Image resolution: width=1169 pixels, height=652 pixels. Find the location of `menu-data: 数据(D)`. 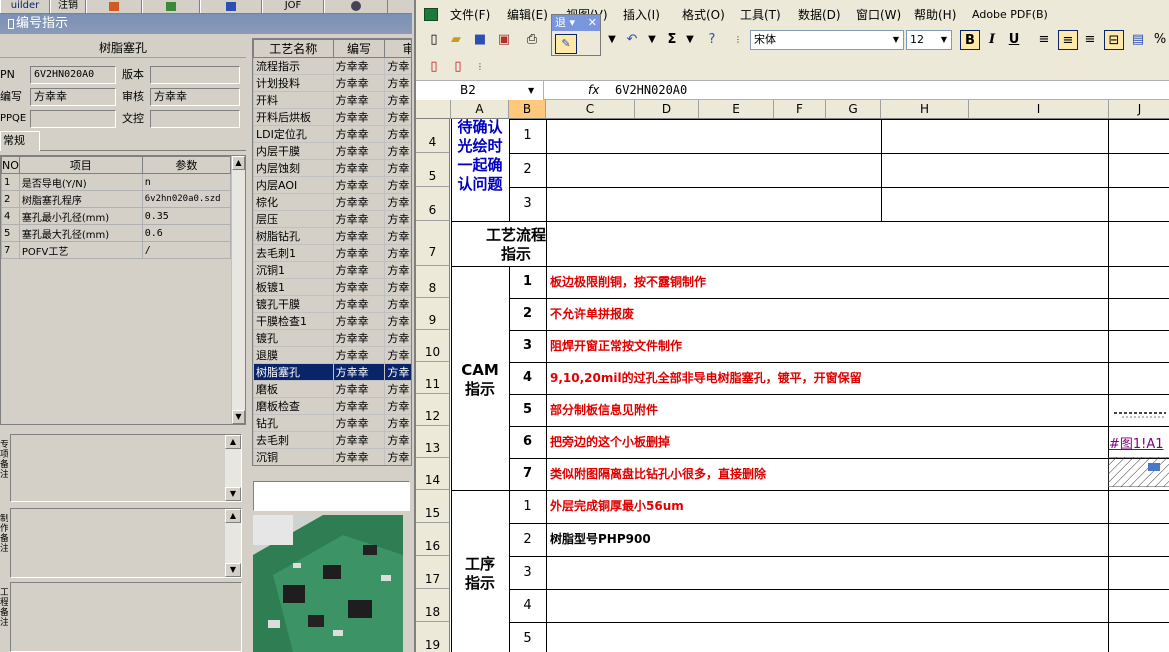

menu-data: 数据(D) is located at coordinates (819, 15).